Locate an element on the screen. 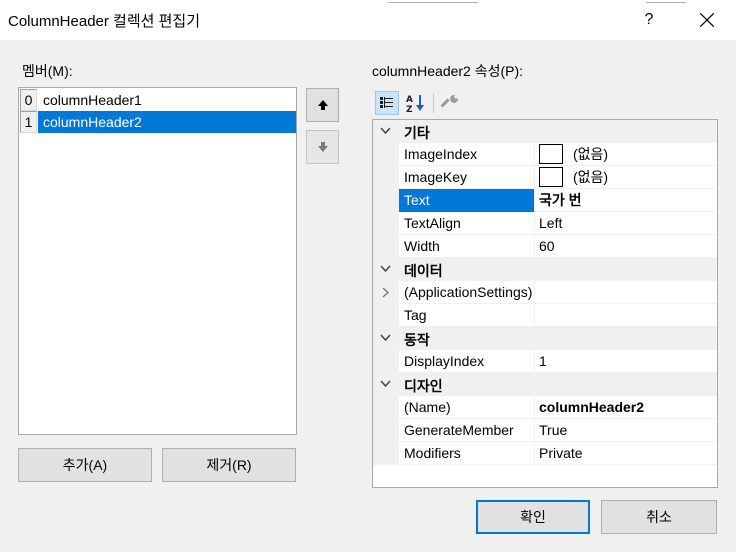  property-value: True is located at coordinates (626, 430).